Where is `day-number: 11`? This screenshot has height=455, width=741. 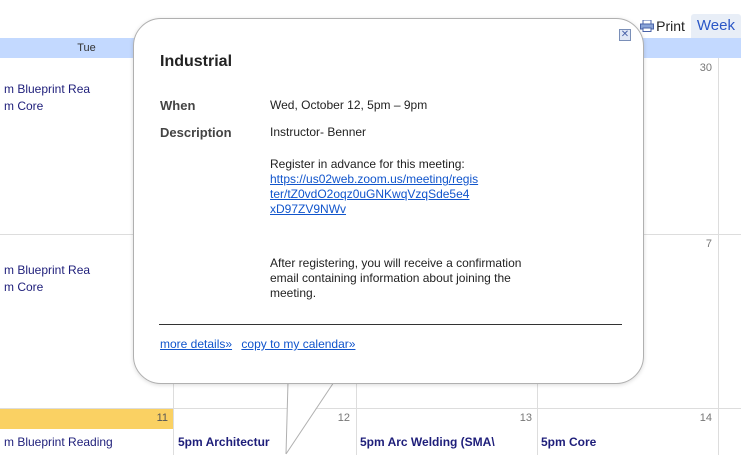 day-number: 11 is located at coordinates (162, 418).